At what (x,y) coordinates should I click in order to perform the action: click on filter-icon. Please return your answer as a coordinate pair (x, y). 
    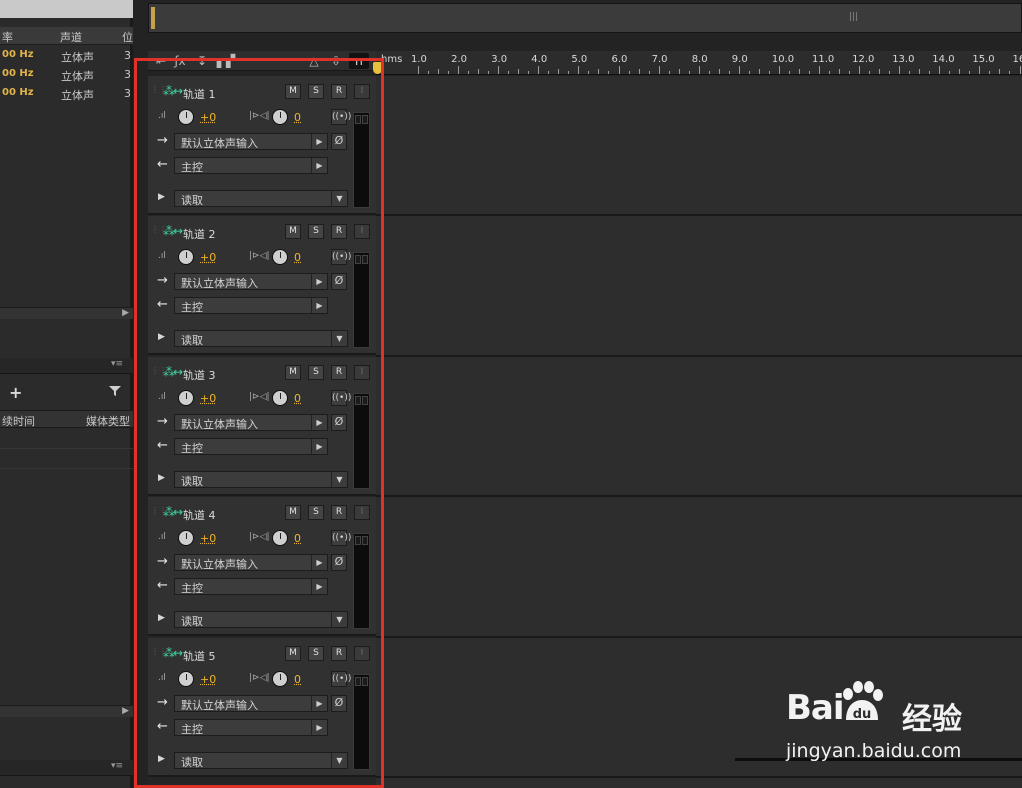
    Looking at the image, I should click on (115, 391).